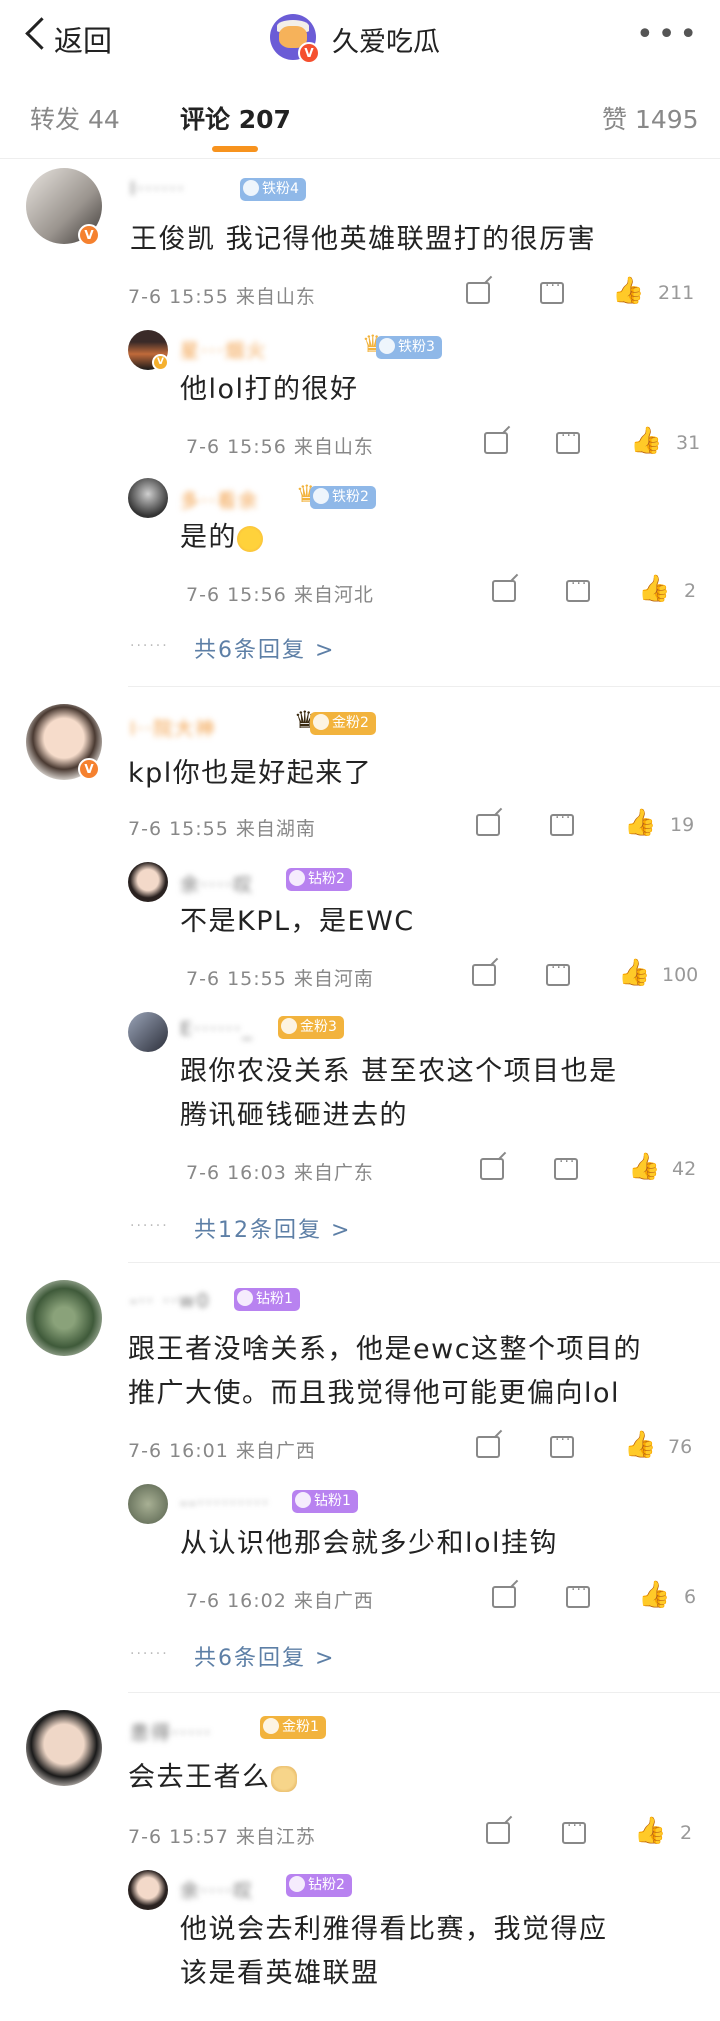 The width and height of the screenshot is (720, 2021). Describe the element at coordinates (222, 1451) in the screenshot. I see `comment-meta: 7-6 16:01 来自广西` at that location.